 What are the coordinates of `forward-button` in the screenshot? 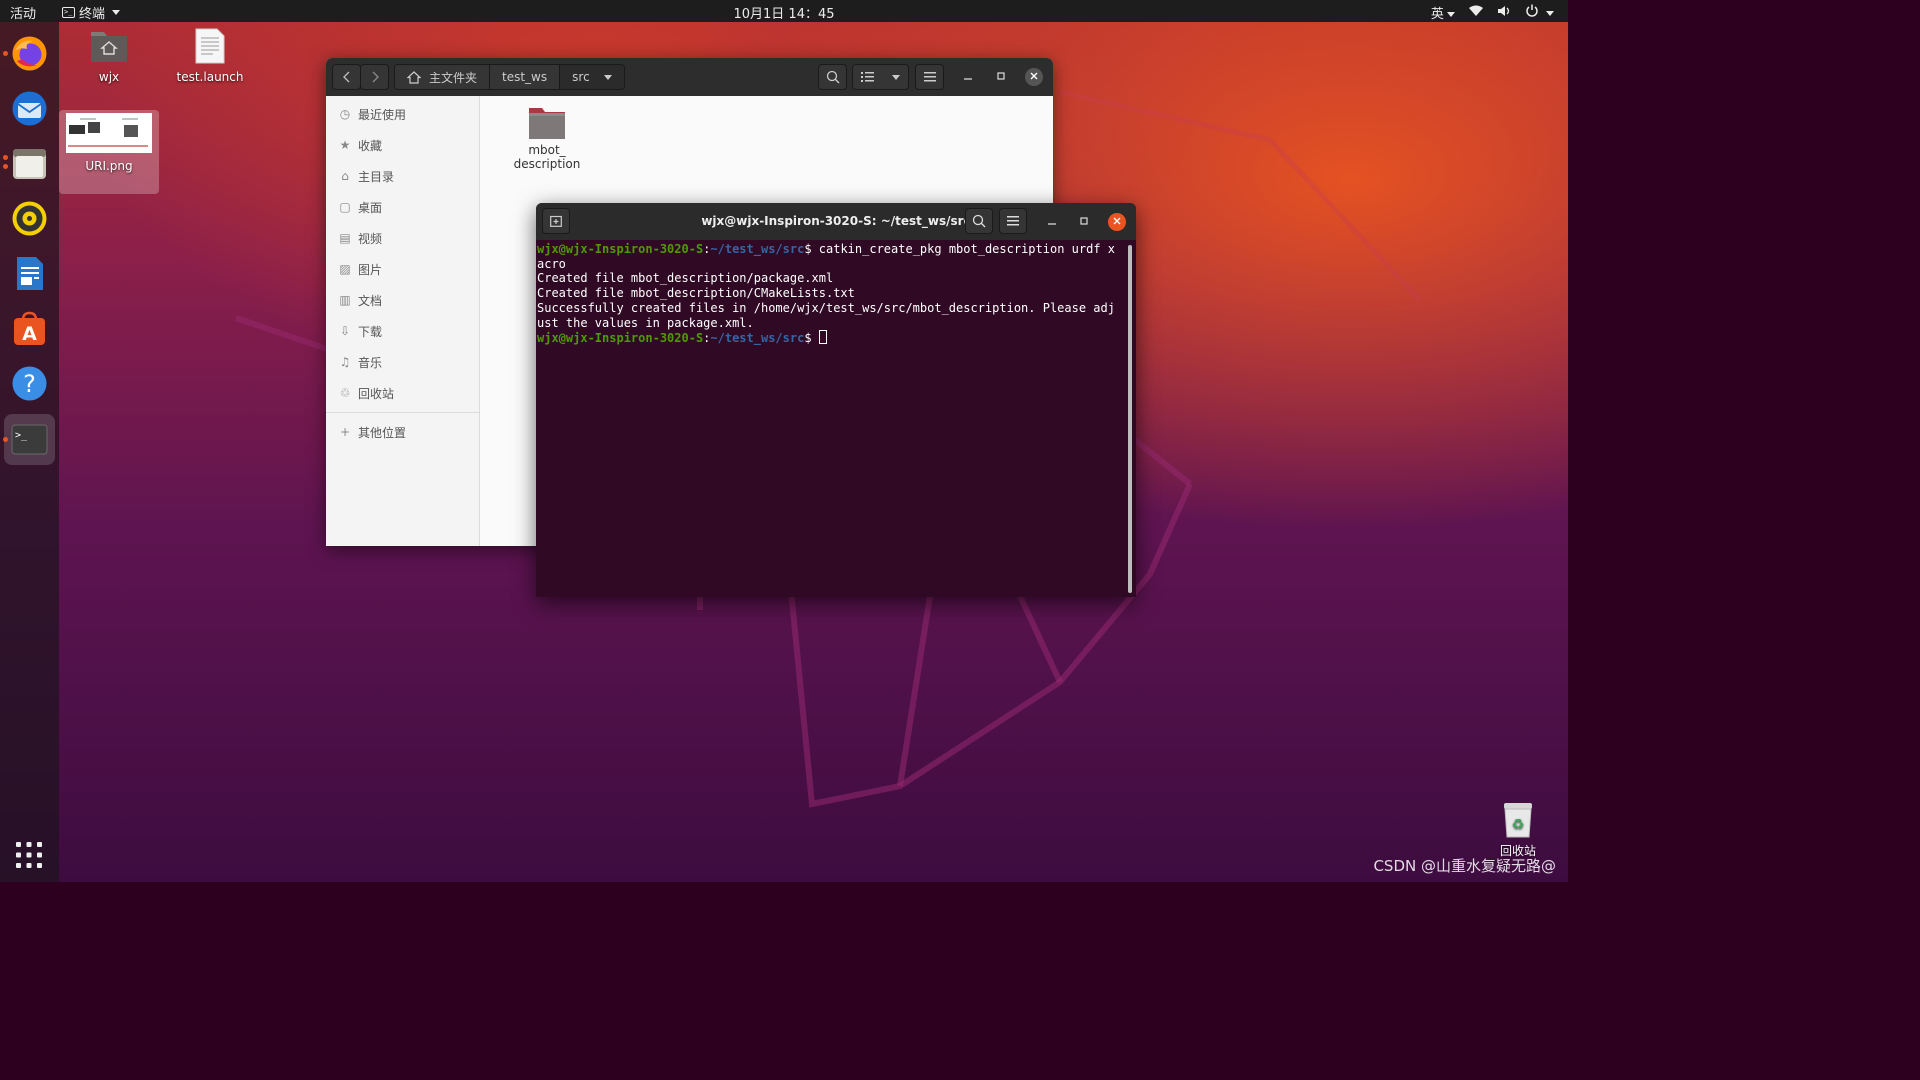 It's located at (374, 77).